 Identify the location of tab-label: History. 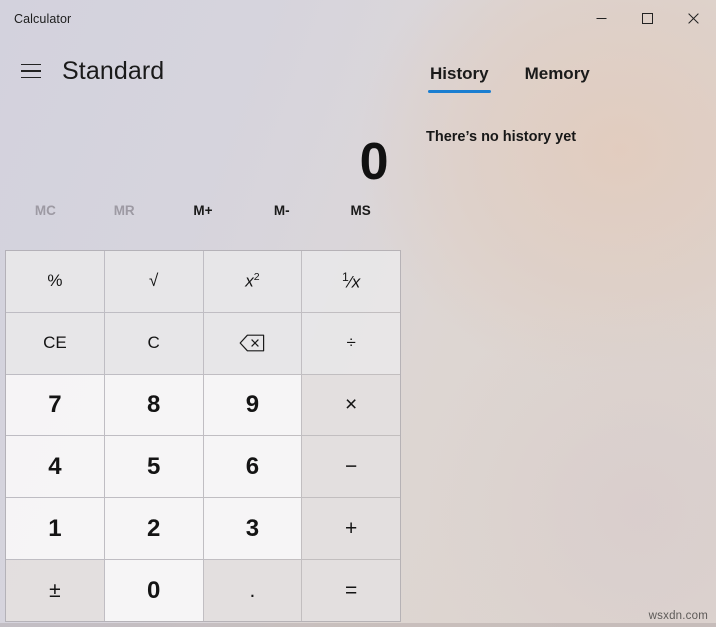
(459, 73).